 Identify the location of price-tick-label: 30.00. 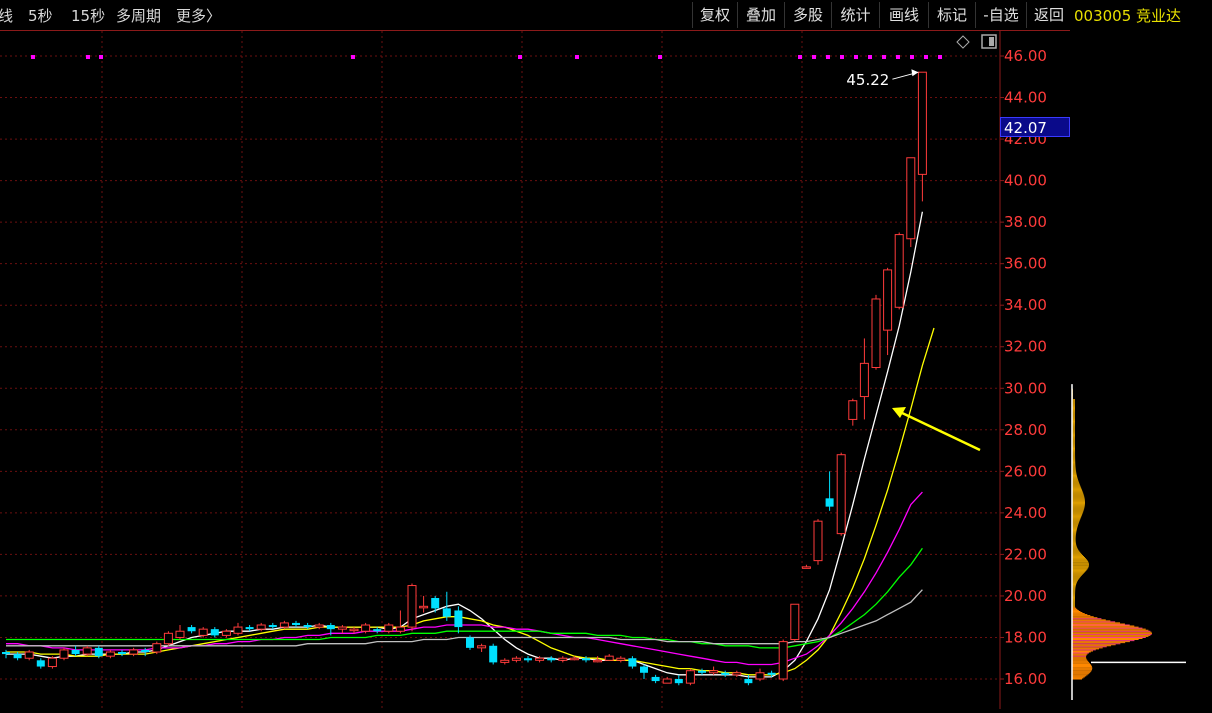
(1025, 388).